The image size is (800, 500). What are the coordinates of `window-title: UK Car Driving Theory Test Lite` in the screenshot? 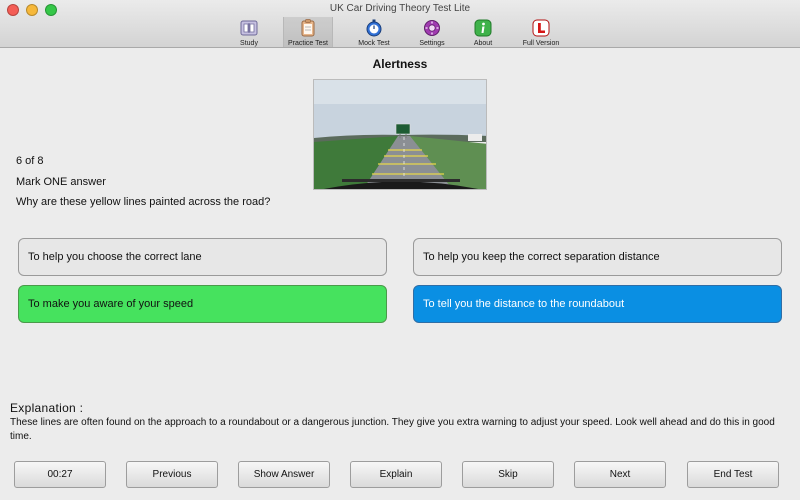 It's located at (400, 8).